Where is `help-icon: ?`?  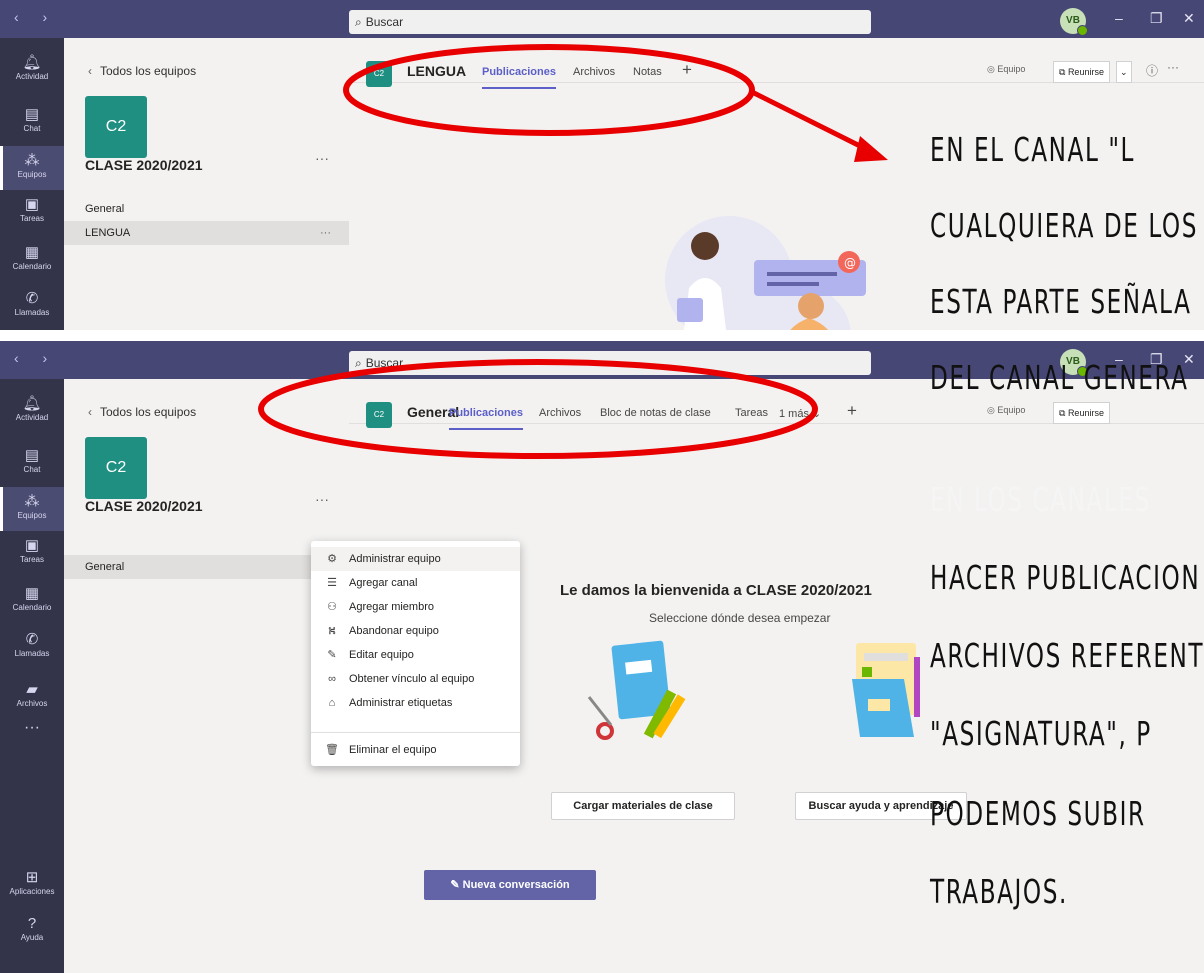
help-icon: ? is located at coordinates (32, 923).